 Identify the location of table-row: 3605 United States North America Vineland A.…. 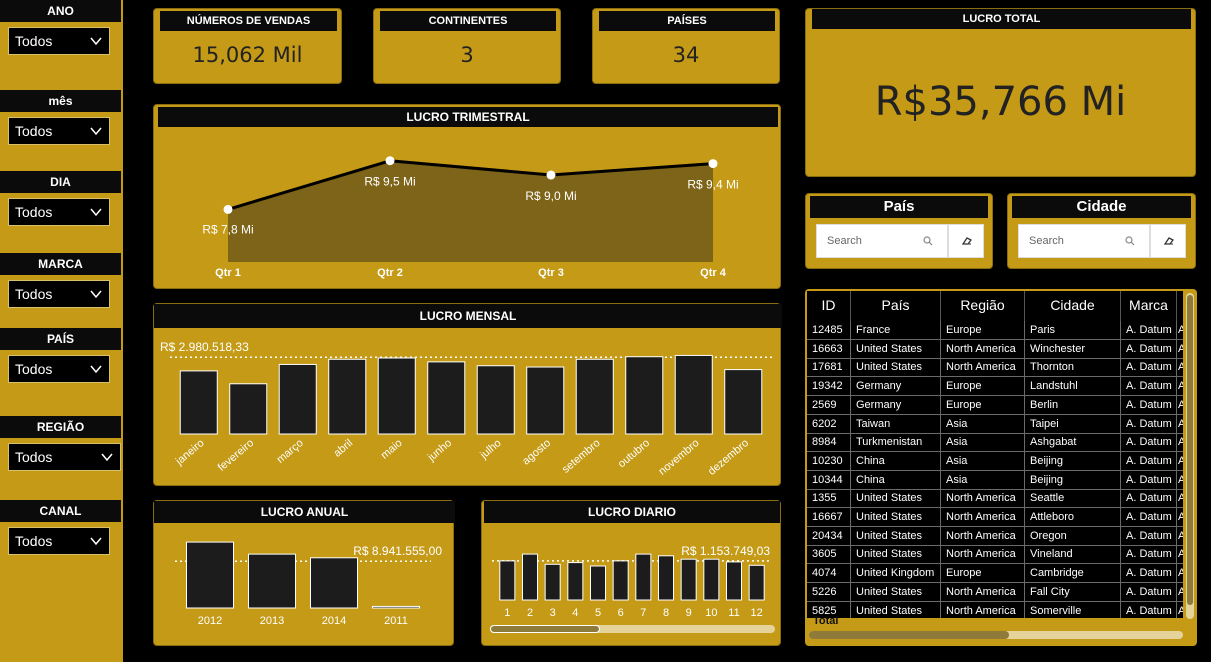
(995, 555).